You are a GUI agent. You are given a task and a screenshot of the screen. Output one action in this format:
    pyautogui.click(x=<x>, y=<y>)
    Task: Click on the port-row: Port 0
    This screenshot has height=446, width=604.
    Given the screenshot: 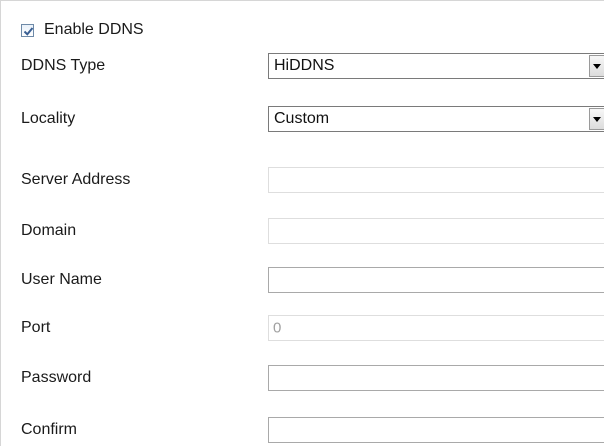 What is the action you would take?
    pyautogui.click(x=312, y=328)
    